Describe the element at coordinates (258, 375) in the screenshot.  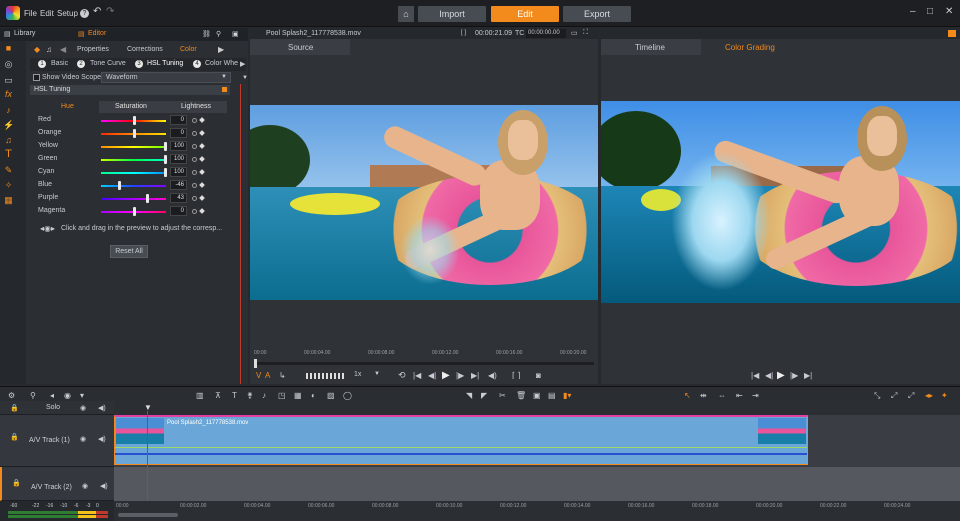
I see `mark-in-icon: V` at that location.